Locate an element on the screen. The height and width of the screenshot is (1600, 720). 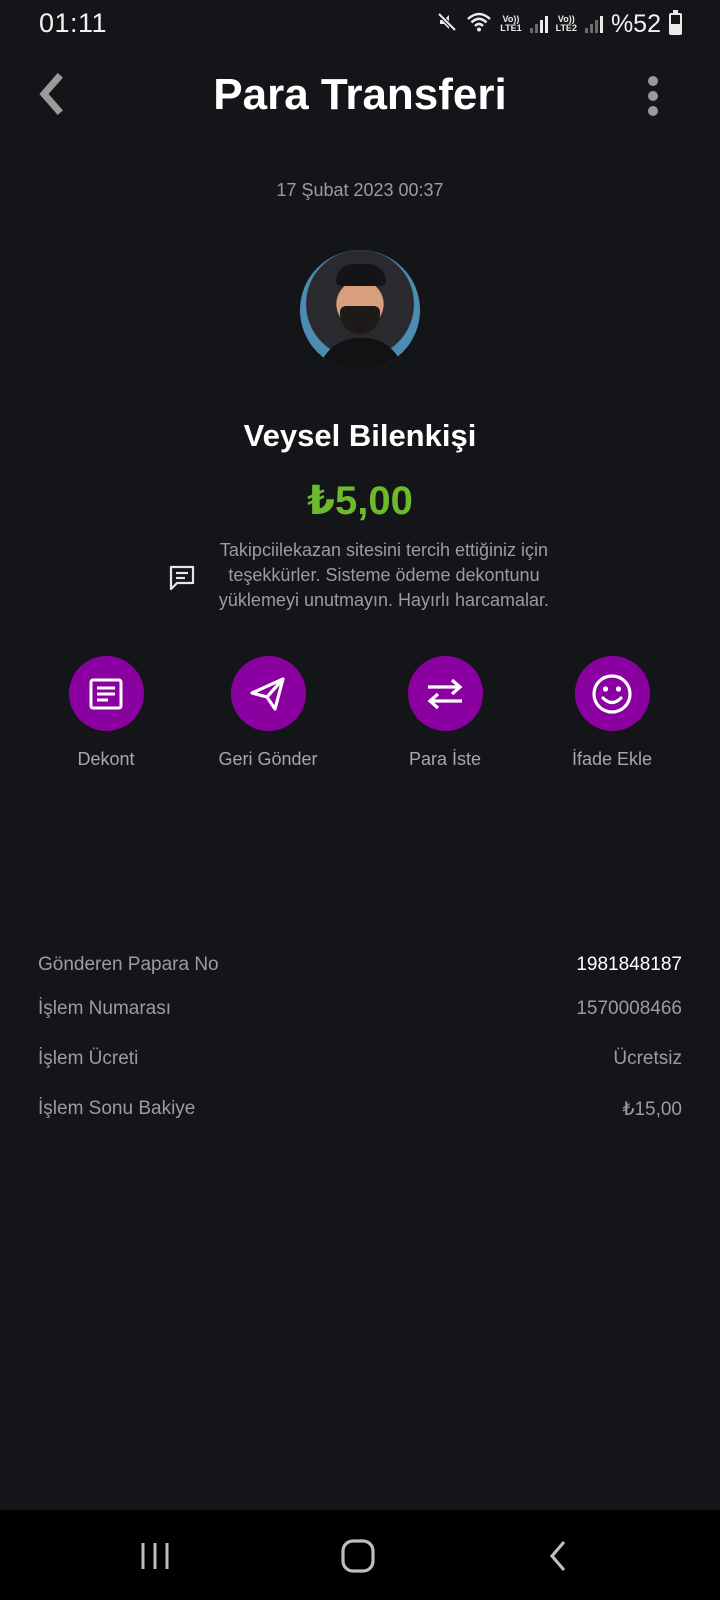
detail-row-sender: Gönderen Papara No 1981848187 is located at coordinates (360, 965).